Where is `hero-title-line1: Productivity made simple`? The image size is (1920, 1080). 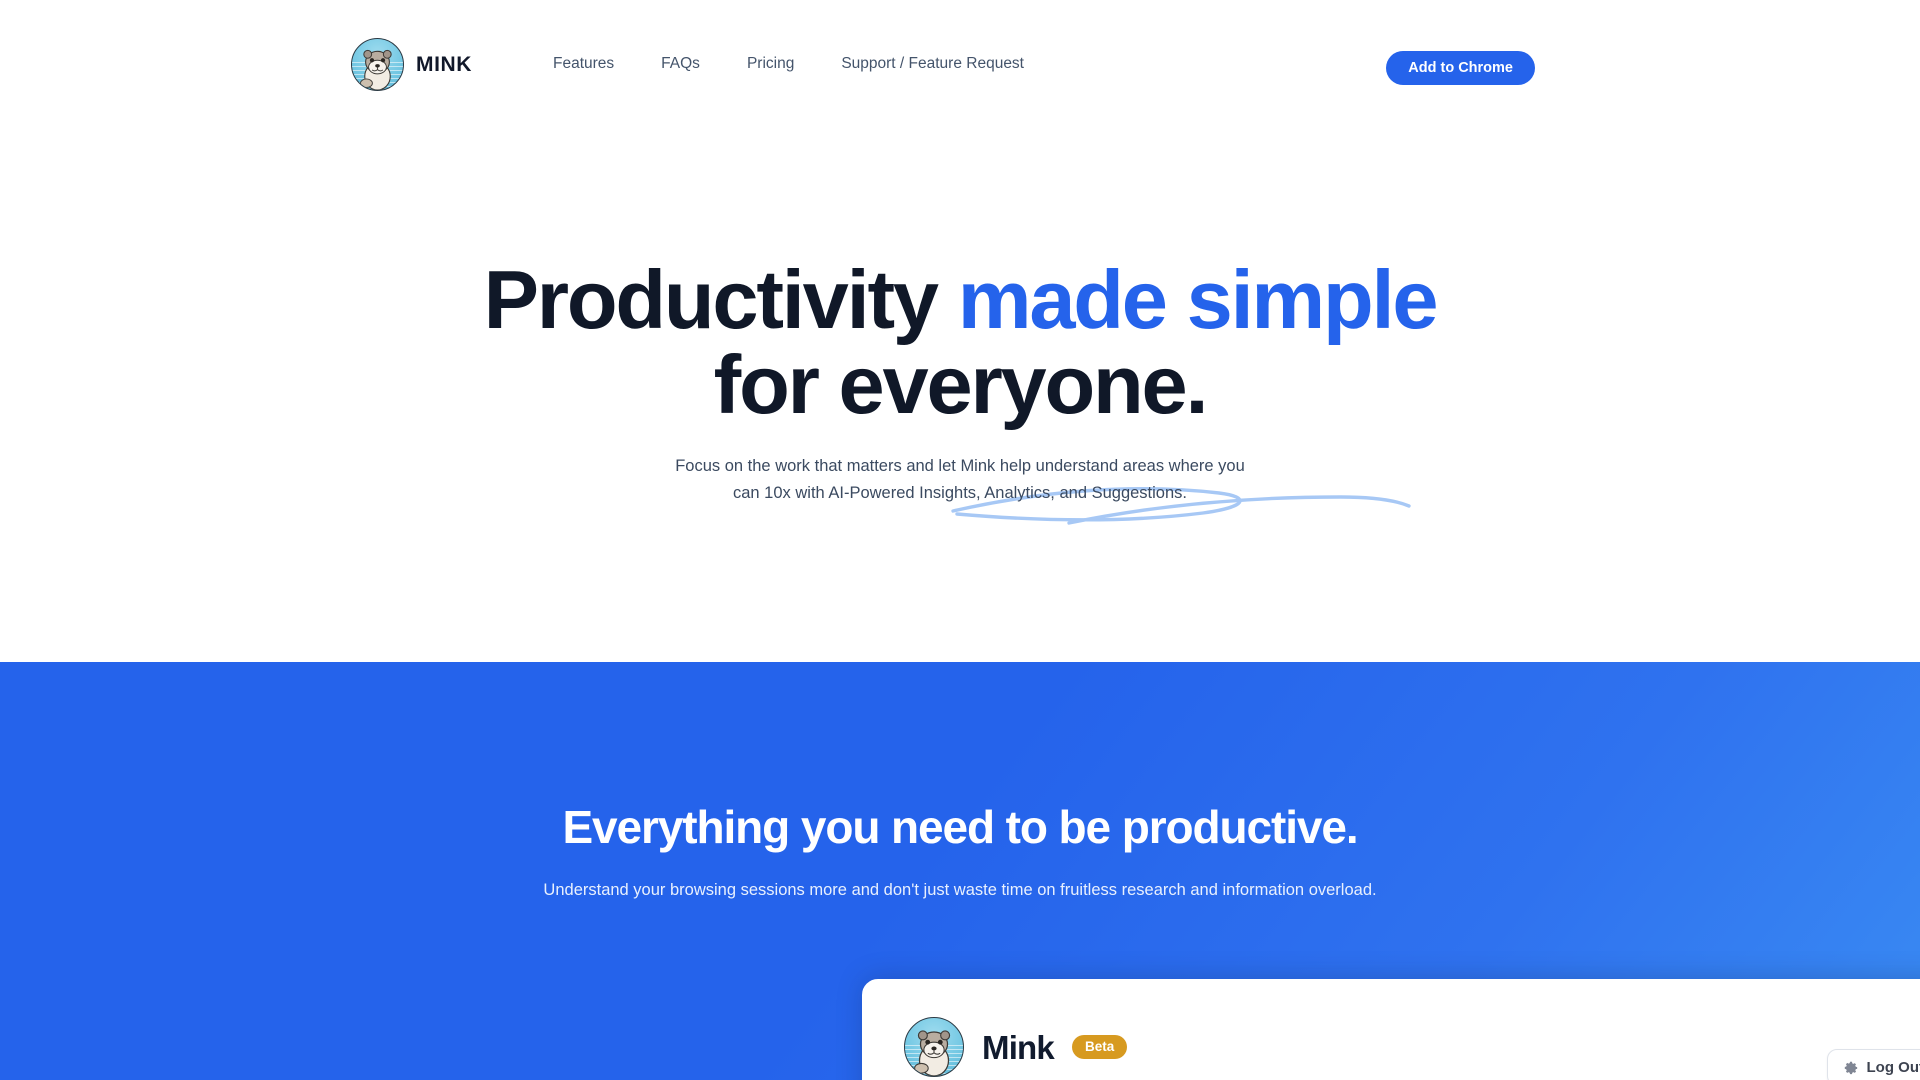 hero-title-line1: Productivity made simple is located at coordinates (961, 299).